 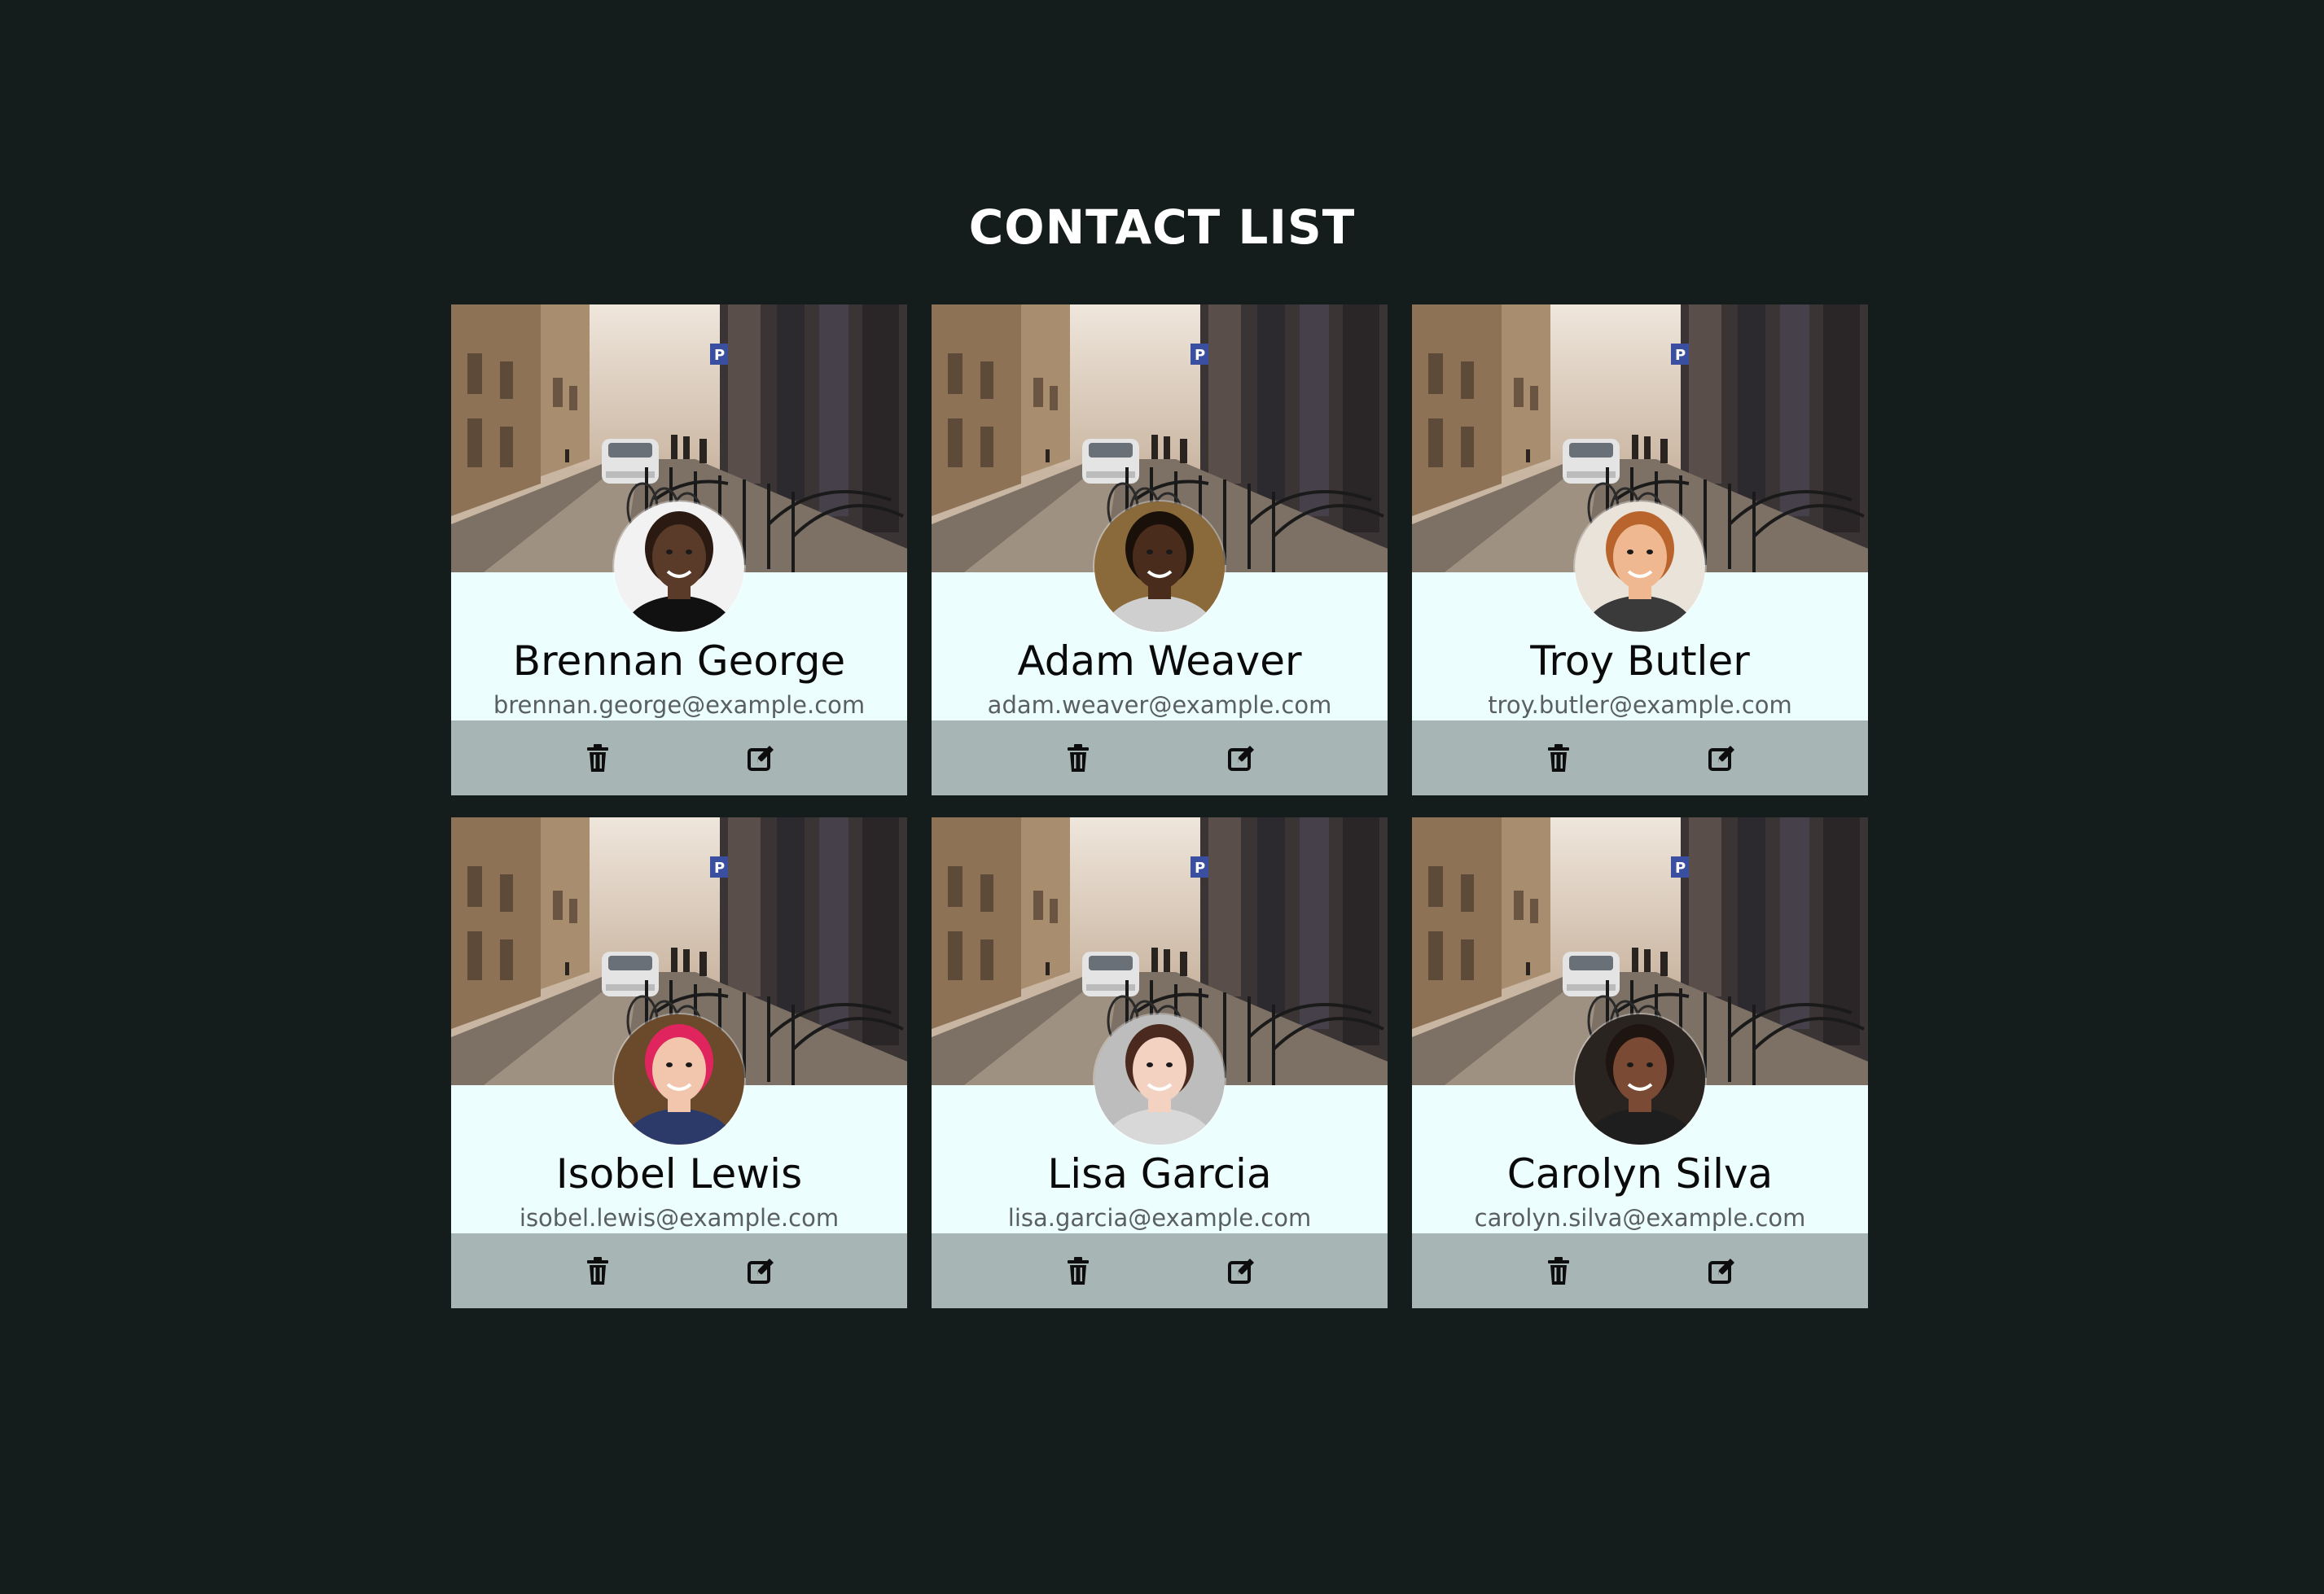 What do you see at coordinates (1162, 227) in the screenshot?
I see `page-title: CONTACT LIST` at bounding box center [1162, 227].